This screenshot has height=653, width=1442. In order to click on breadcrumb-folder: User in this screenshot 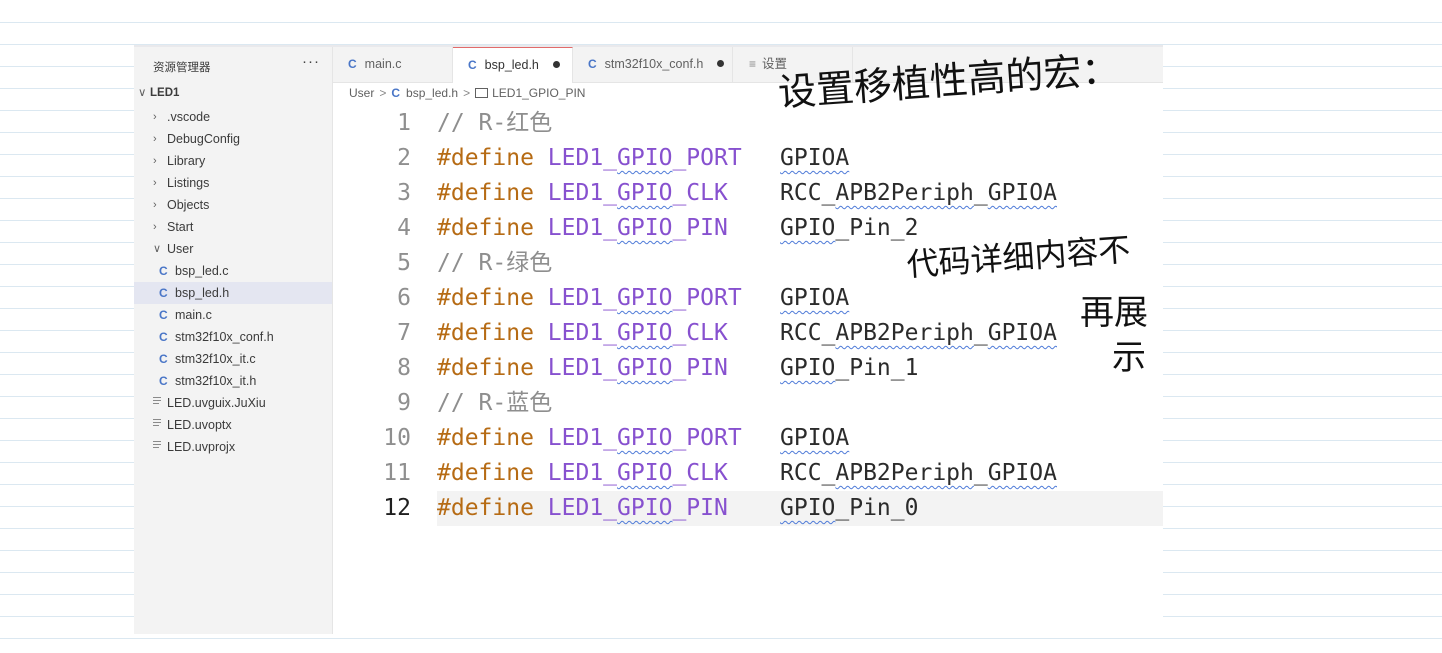, I will do `click(361, 93)`.